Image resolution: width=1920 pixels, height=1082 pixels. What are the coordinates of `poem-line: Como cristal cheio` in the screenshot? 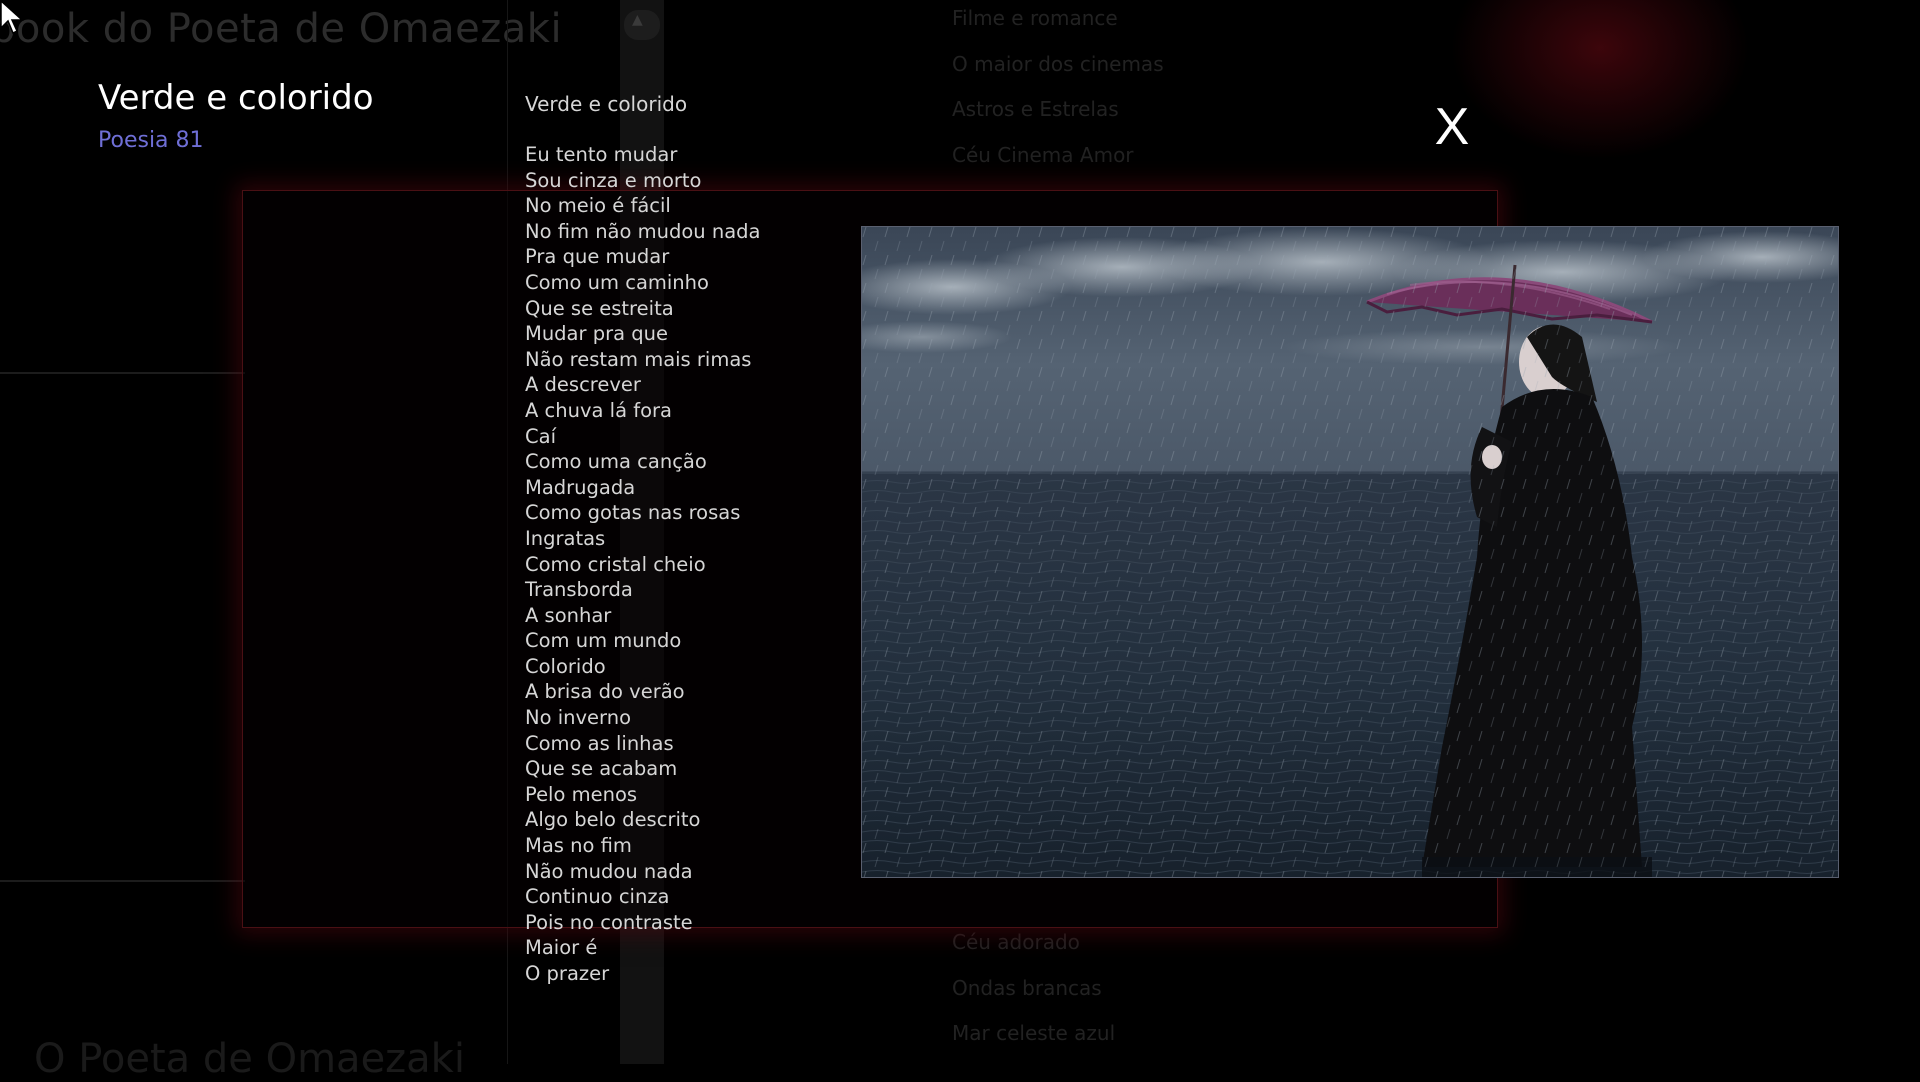 It's located at (615, 564).